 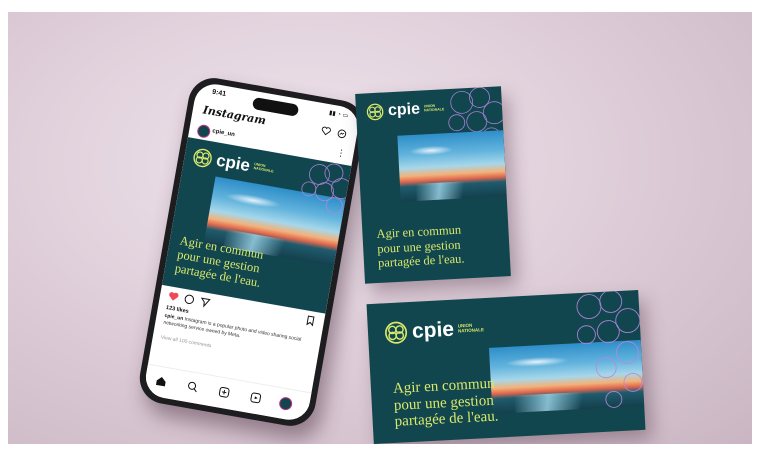 What do you see at coordinates (310, 320) in the screenshot?
I see `bookmark-icon` at bounding box center [310, 320].